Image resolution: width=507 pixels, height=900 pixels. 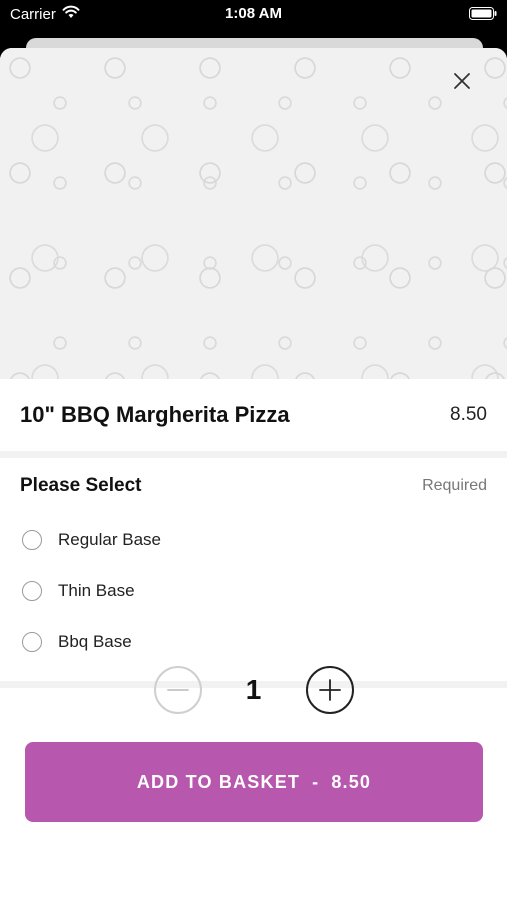 I want to click on status-time: 1:08 AM, so click(x=253, y=13).